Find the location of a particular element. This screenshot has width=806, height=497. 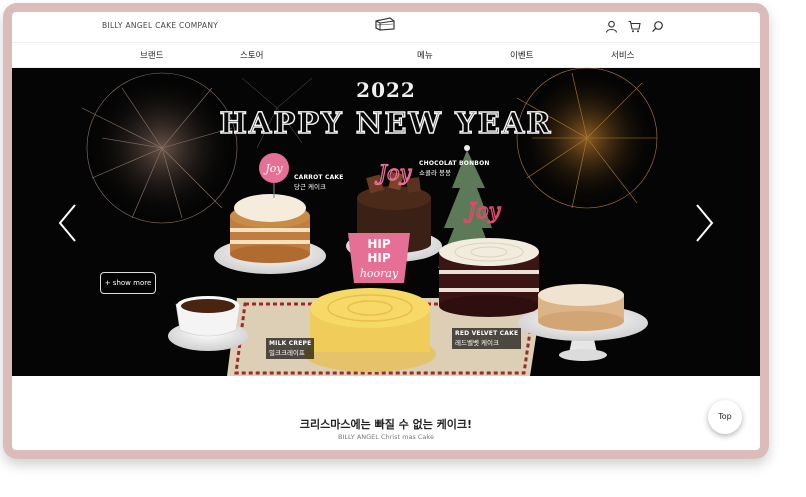

cake-logo-icon is located at coordinates (385, 24).